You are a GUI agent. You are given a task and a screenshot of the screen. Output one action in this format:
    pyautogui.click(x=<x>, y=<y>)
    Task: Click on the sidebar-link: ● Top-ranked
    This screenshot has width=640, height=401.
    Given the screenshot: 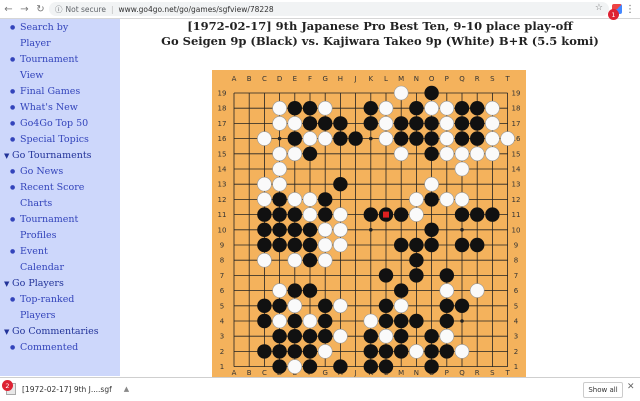 What is the action you would take?
    pyautogui.click(x=42, y=300)
    